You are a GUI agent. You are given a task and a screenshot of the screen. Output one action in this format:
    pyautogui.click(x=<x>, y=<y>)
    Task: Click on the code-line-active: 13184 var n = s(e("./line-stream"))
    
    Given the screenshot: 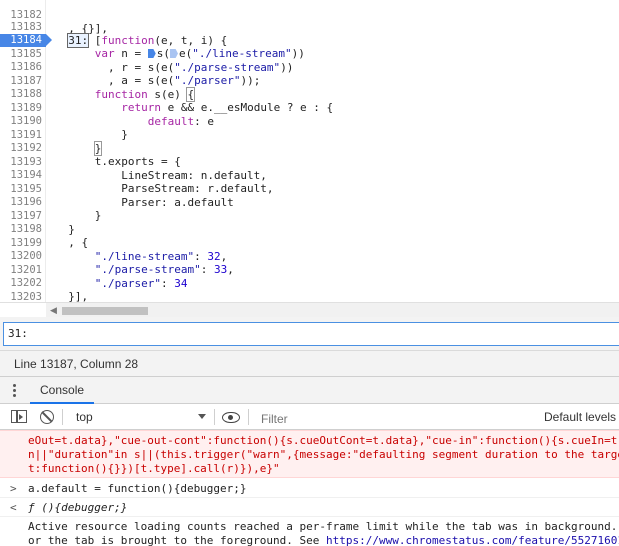 What is the action you would take?
    pyautogui.click(x=309, y=40)
    